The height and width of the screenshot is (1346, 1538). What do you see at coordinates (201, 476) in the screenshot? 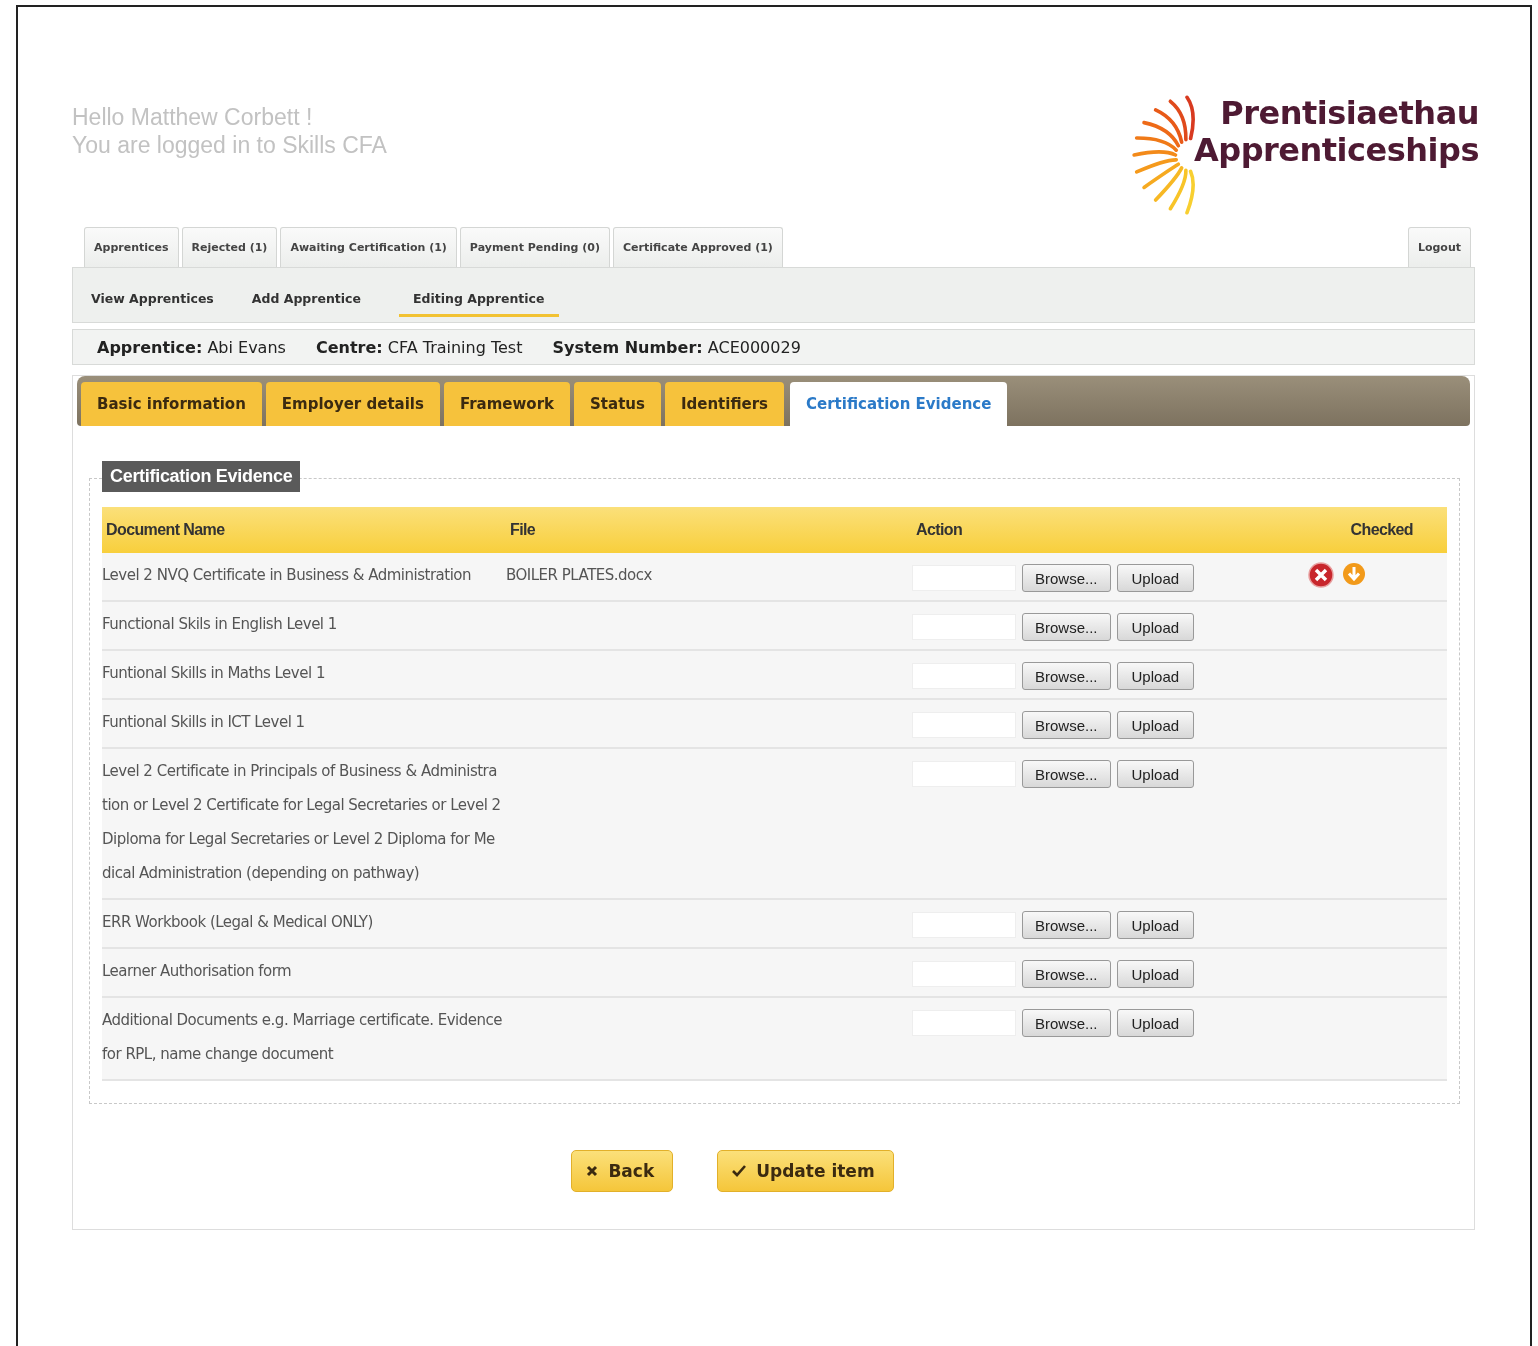
I see `fieldset-title: Certification Evidence` at bounding box center [201, 476].